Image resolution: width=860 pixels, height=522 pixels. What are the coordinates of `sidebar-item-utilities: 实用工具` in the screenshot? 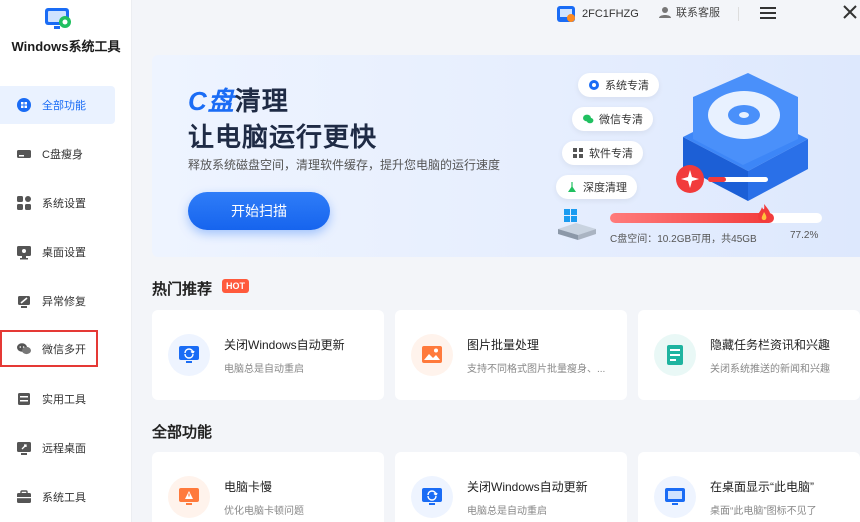 It's located at (57, 399).